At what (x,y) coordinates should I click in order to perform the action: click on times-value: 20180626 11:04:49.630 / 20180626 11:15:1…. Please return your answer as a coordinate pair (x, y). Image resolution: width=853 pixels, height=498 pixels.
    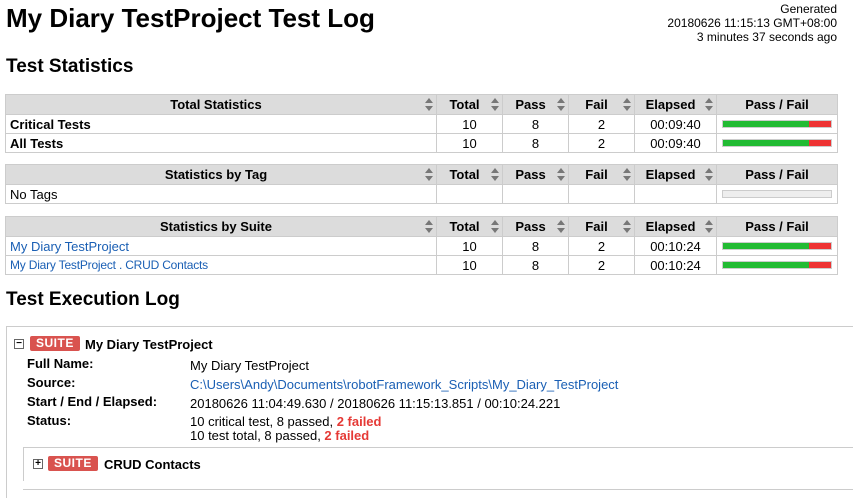
    Looking at the image, I should click on (375, 403).